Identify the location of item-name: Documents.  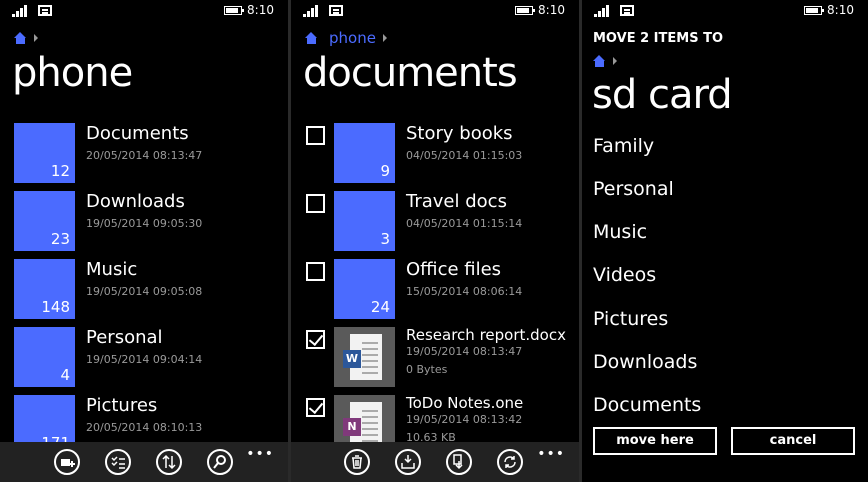
(137, 133).